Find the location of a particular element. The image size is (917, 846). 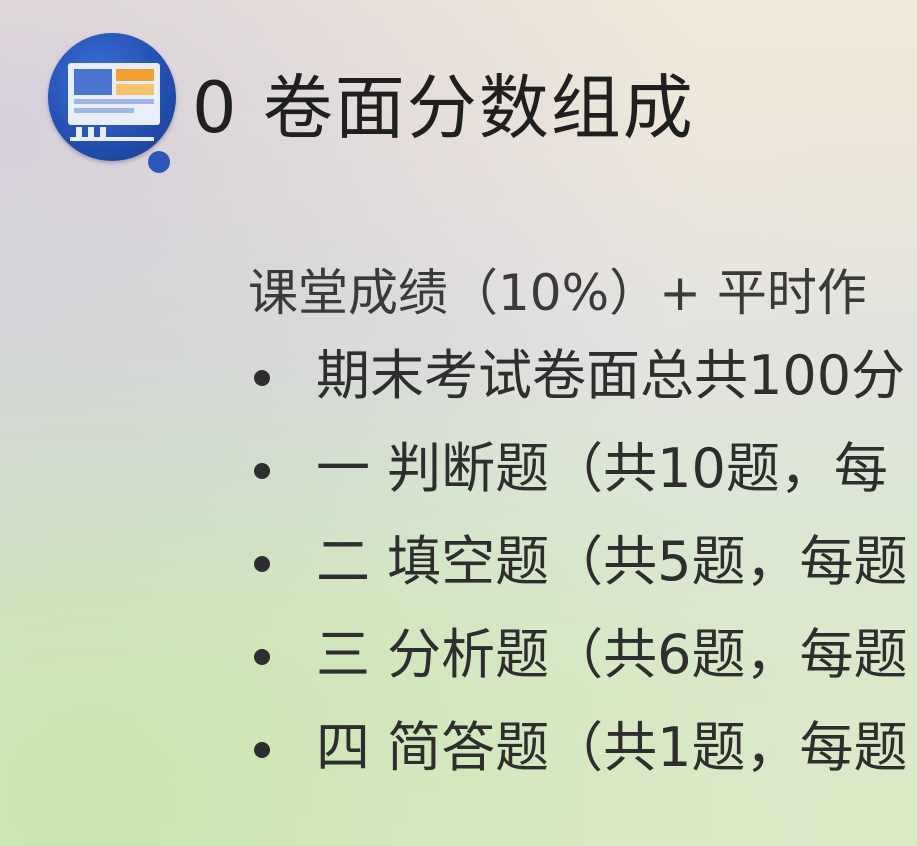

presentation-monitor-icon is located at coordinates (112, 103).